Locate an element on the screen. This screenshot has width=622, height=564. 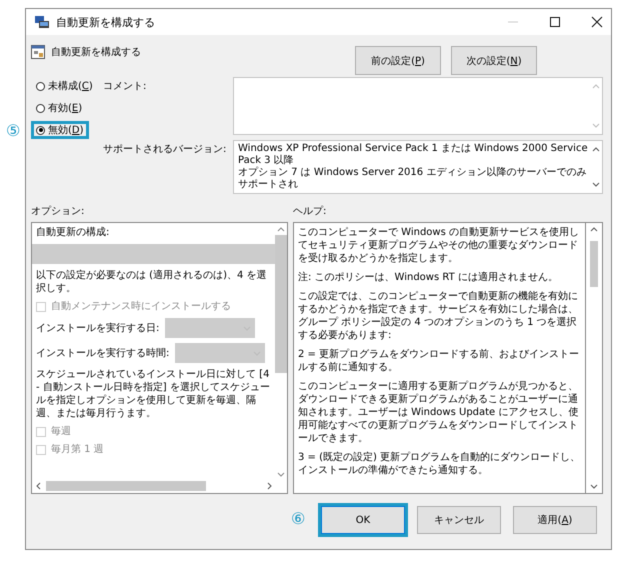
help-text: 2 = 更新プログラムをダウンロードする前、およびインストールする前に通知する。 is located at coordinates (439, 361).